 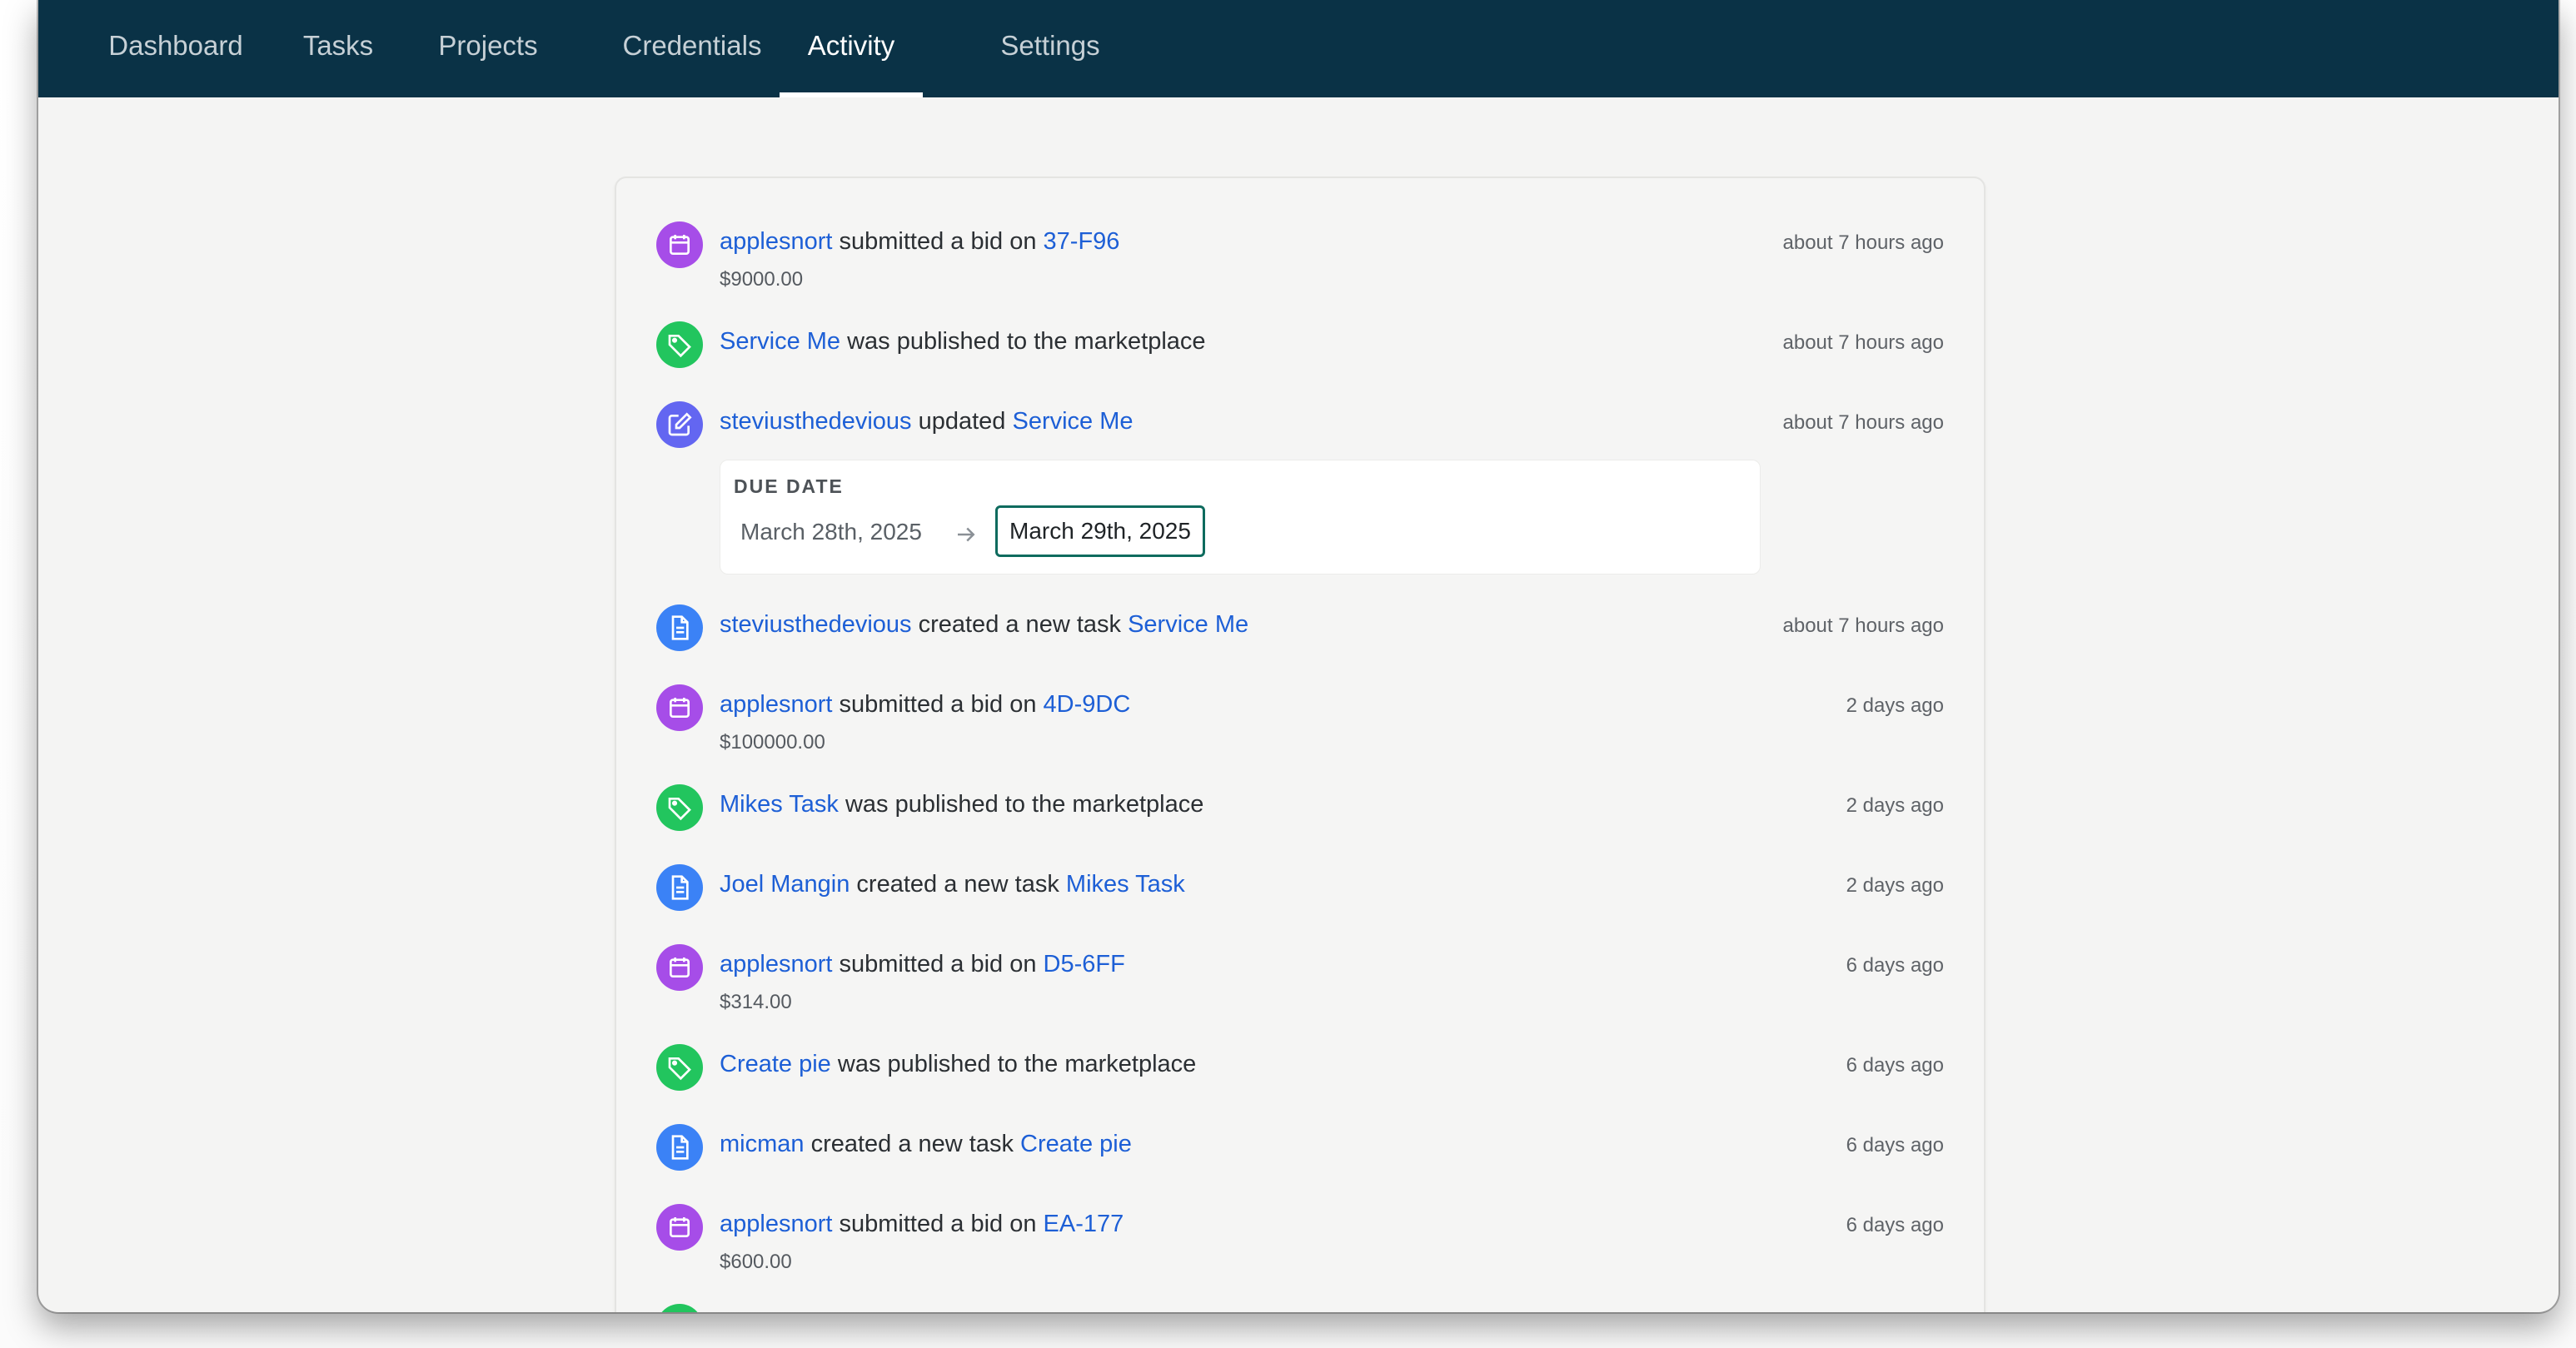 I want to click on target-link: Mikes Task, so click(x=1125, y=885).